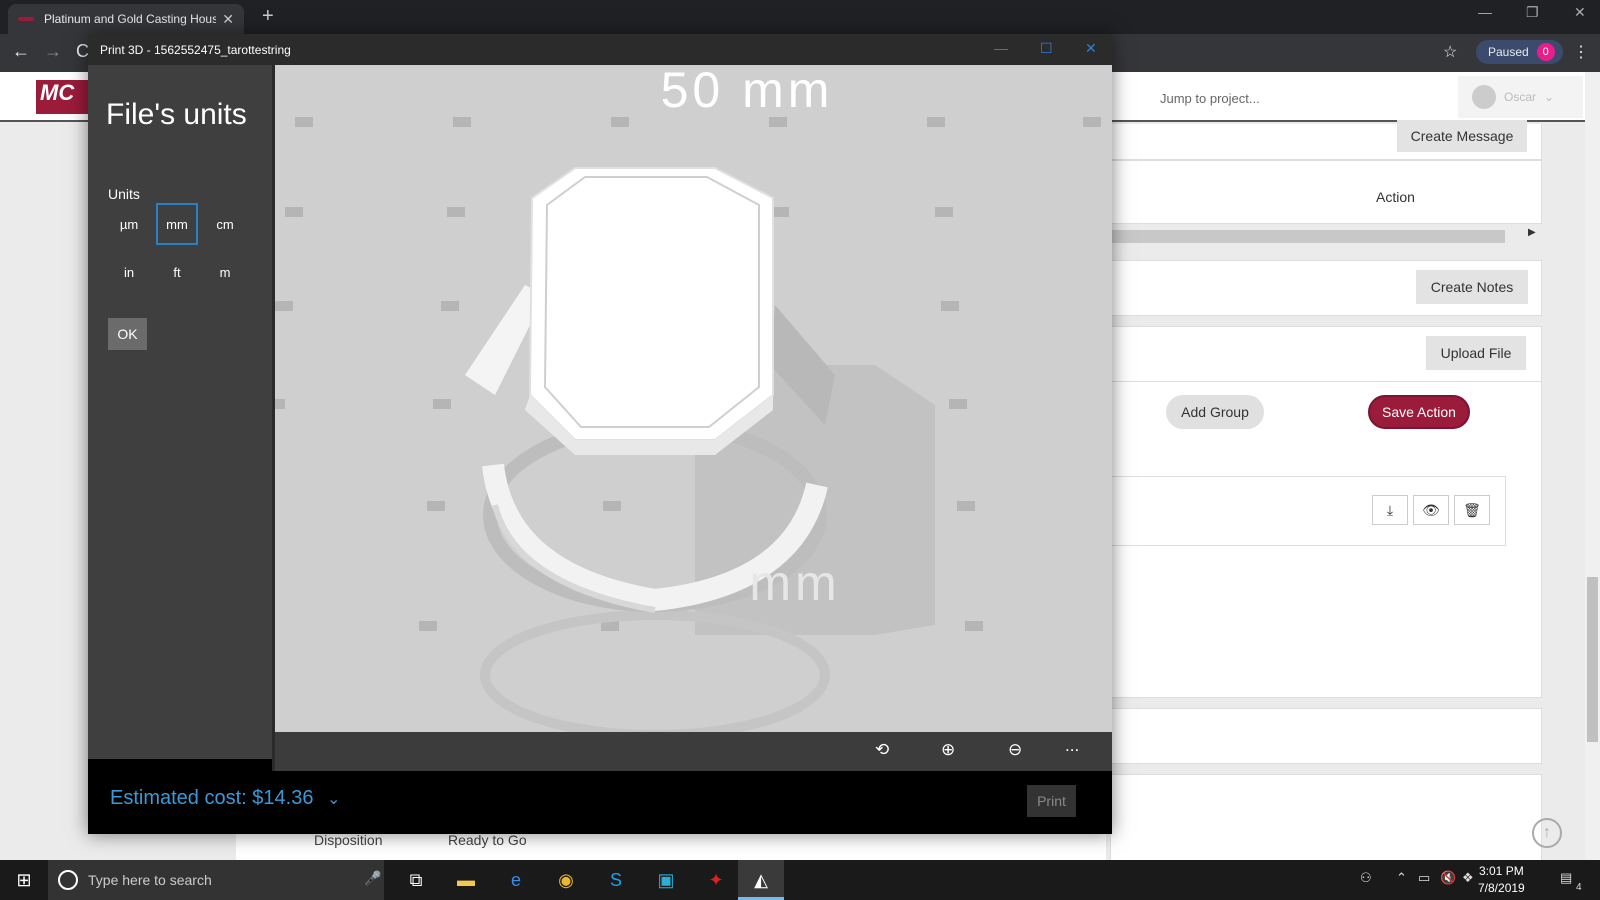  I want to click on upload-file-button: Upload File, so click(1476, 353).